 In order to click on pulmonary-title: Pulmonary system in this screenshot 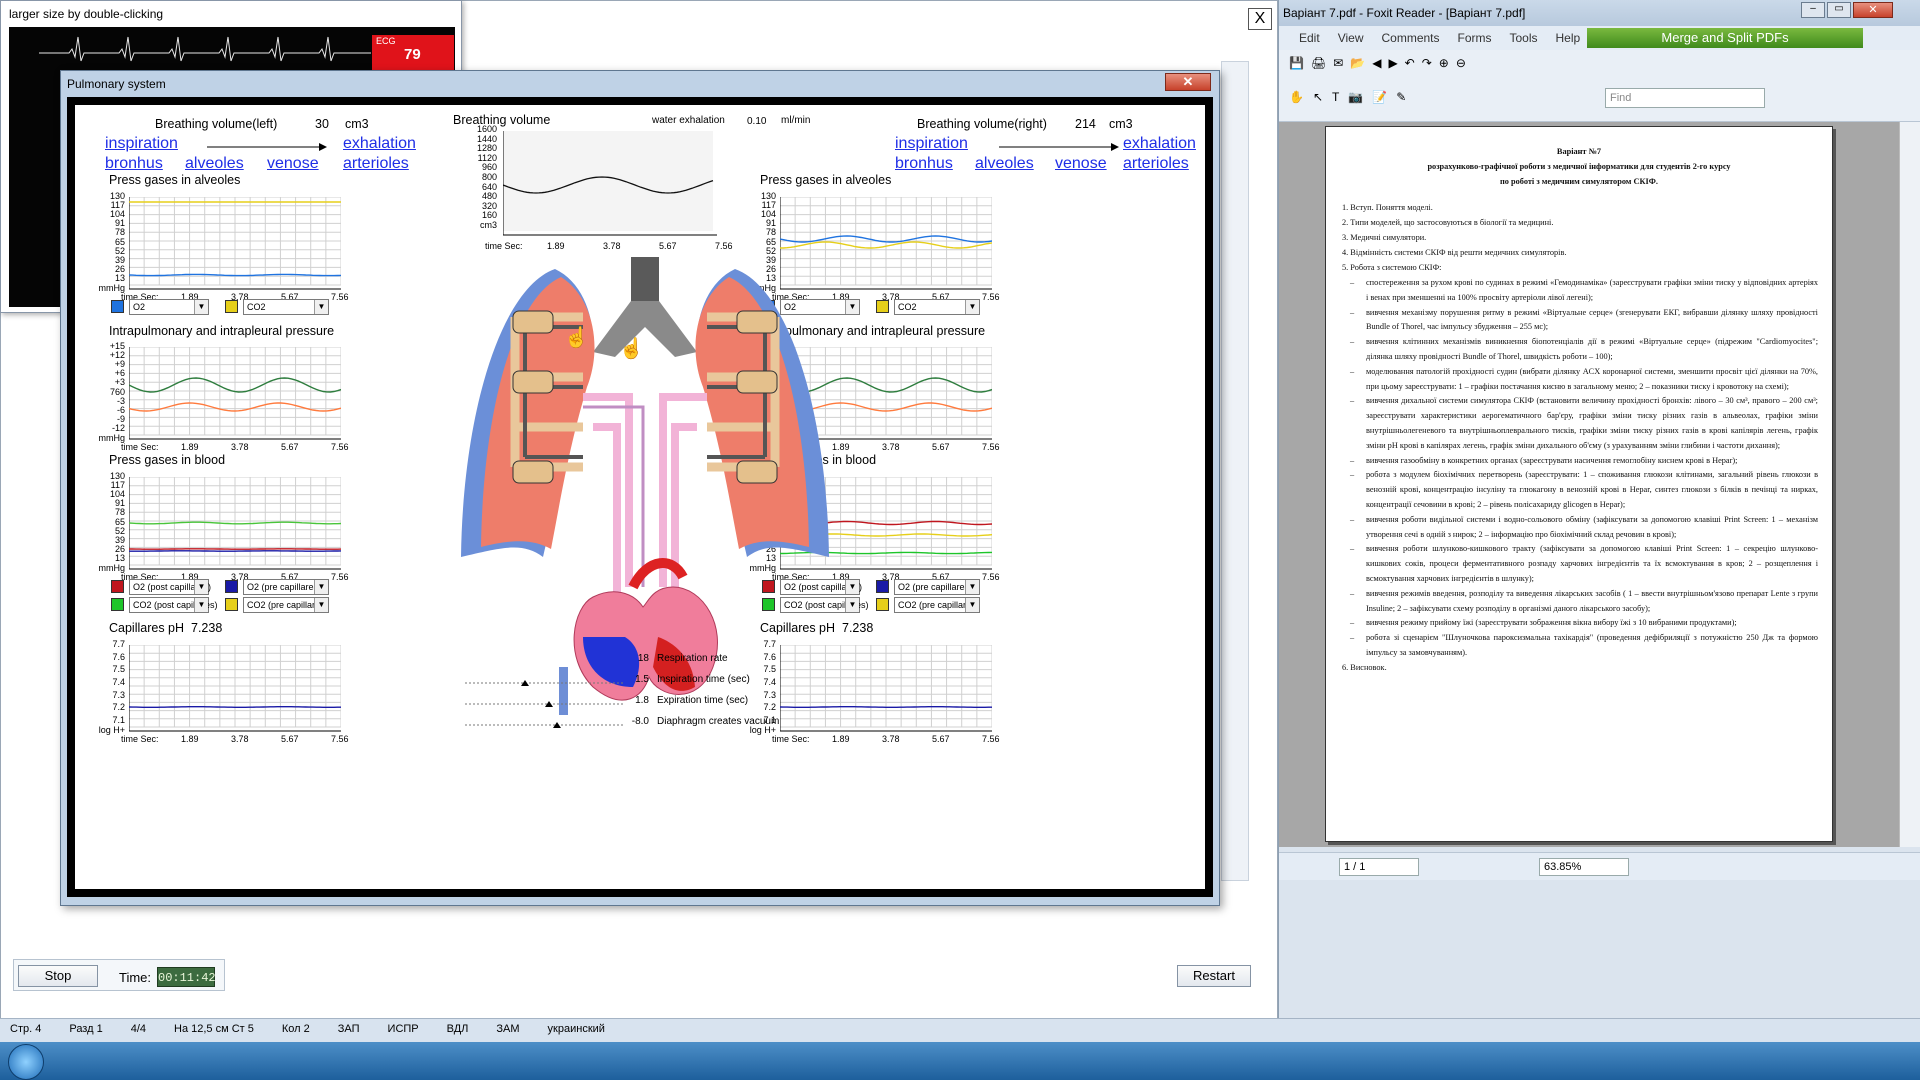, I will do `click(116, 84)`.